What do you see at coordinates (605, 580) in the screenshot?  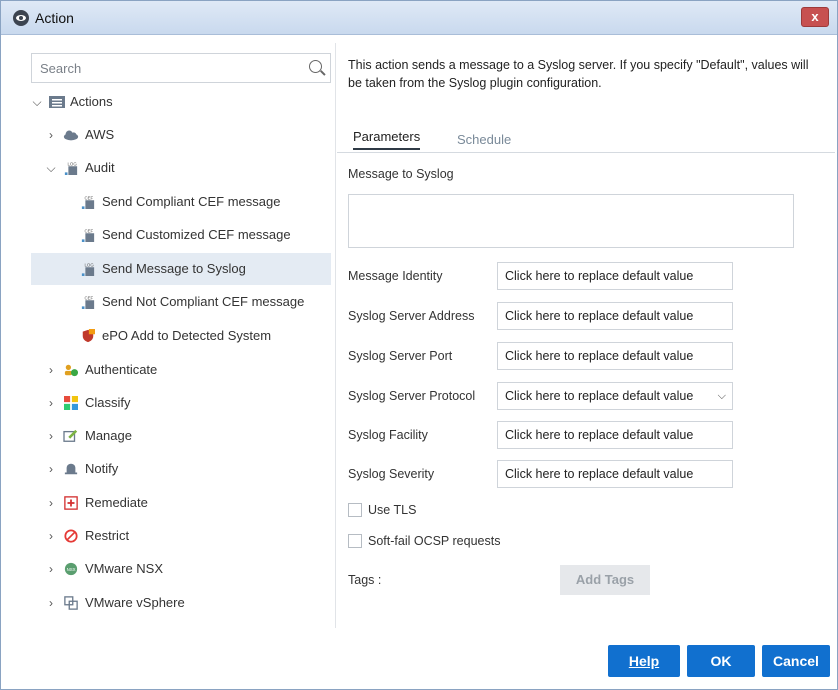 I see `add-tags-button: Add Tags` at bounding box center [605, 580].